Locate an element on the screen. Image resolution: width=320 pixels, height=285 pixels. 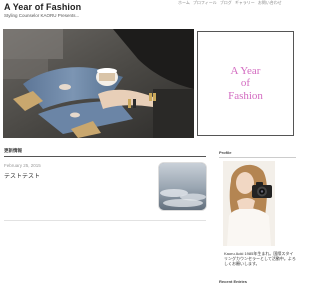
nav-item-contact: お問い合わせ is located at coordinates (270, 3).